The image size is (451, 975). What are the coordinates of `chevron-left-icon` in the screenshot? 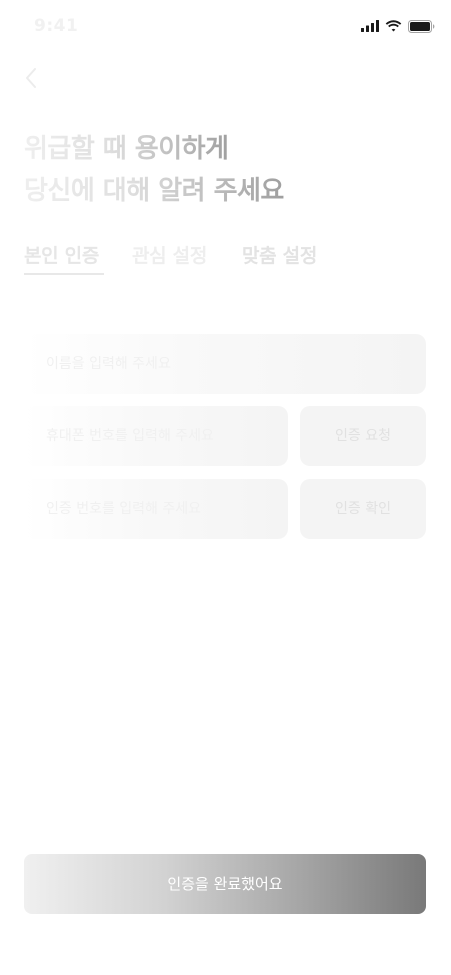 It's located at (31, 78).